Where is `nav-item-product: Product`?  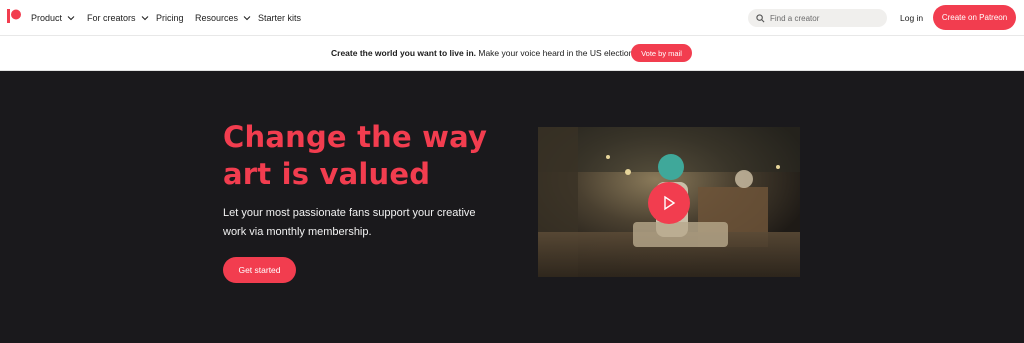
nav-item-product: Product is located at coordinates (53, 18).